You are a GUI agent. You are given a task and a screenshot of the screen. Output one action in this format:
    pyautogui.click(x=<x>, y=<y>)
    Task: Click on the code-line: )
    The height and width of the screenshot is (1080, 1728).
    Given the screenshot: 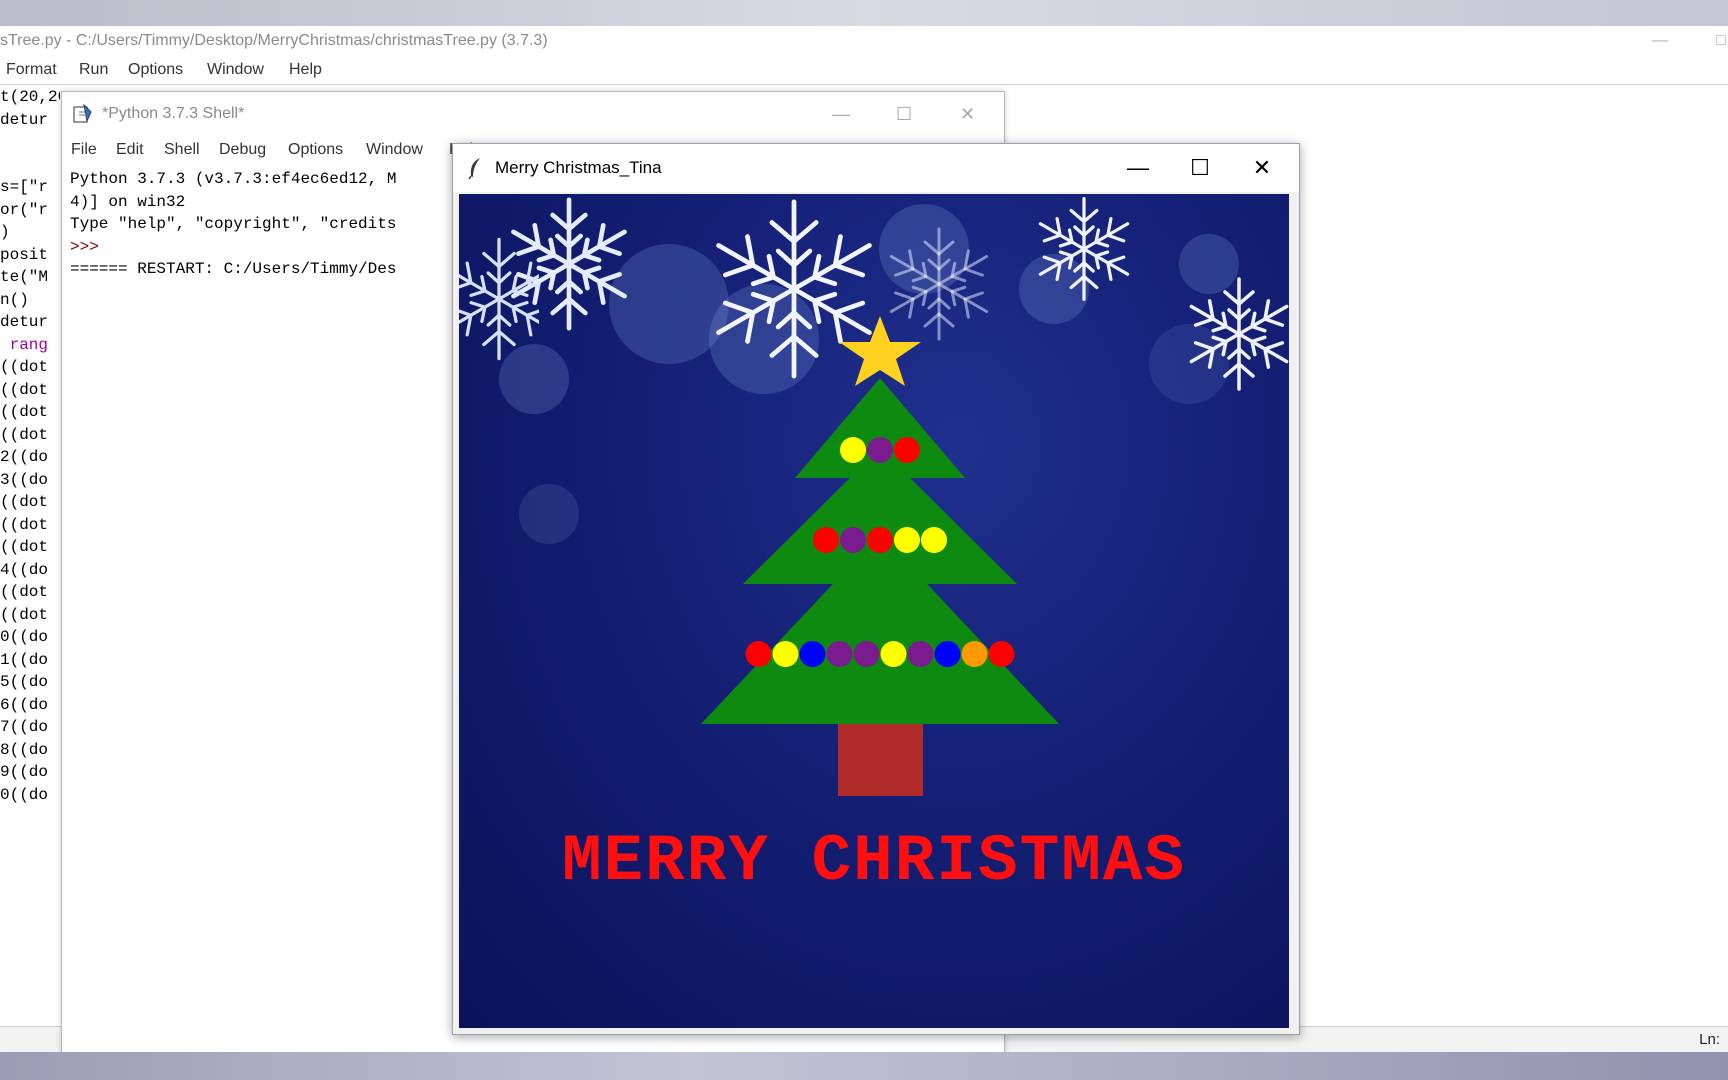 What is the action you would take?
    pyautogui.click(x=5, y=232)
    